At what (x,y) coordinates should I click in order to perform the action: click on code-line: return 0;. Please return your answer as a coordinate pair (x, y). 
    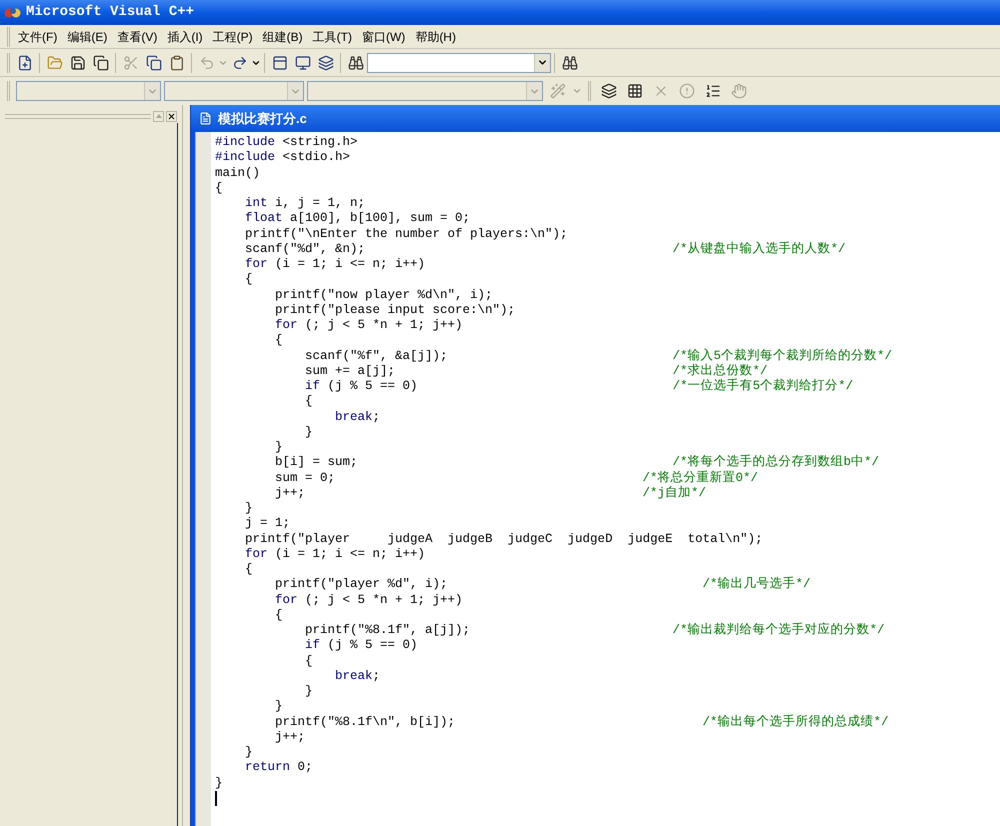
    Looking at the image, I should click on (278, 768).